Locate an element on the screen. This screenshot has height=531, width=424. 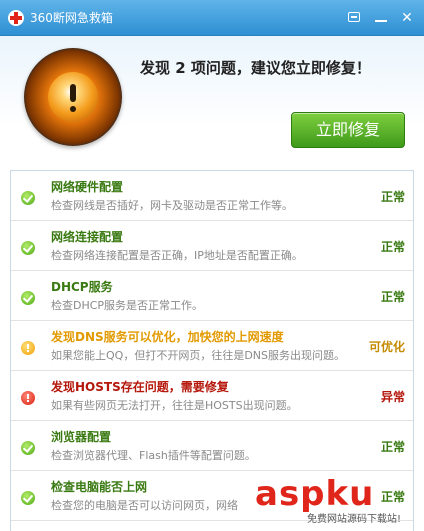
watermark: aspku 免费网站源码下载站! is located at coordinates (337, 502).